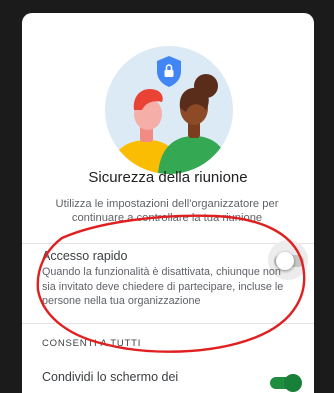 The width and height of the screenshot is (334, 393). Describe the element at coordinates (293, 383) in the screenshot. I see `toggle-thumb` at that location.